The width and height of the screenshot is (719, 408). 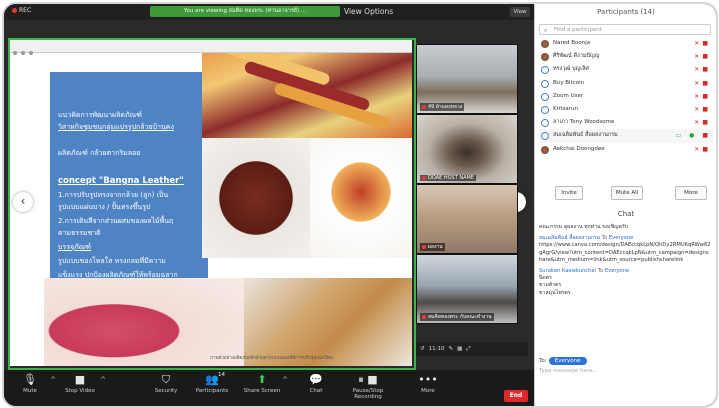 I want to click on video-name: ผลงาน, so click(x=435, y=247).